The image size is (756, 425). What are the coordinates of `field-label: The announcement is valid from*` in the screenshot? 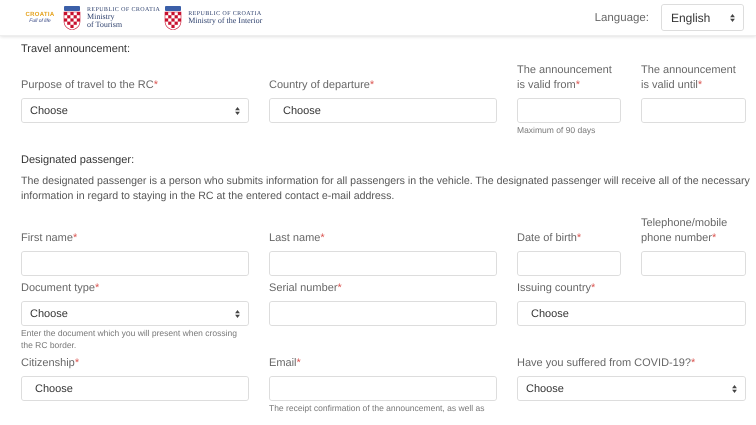 It's located at (565, 78).